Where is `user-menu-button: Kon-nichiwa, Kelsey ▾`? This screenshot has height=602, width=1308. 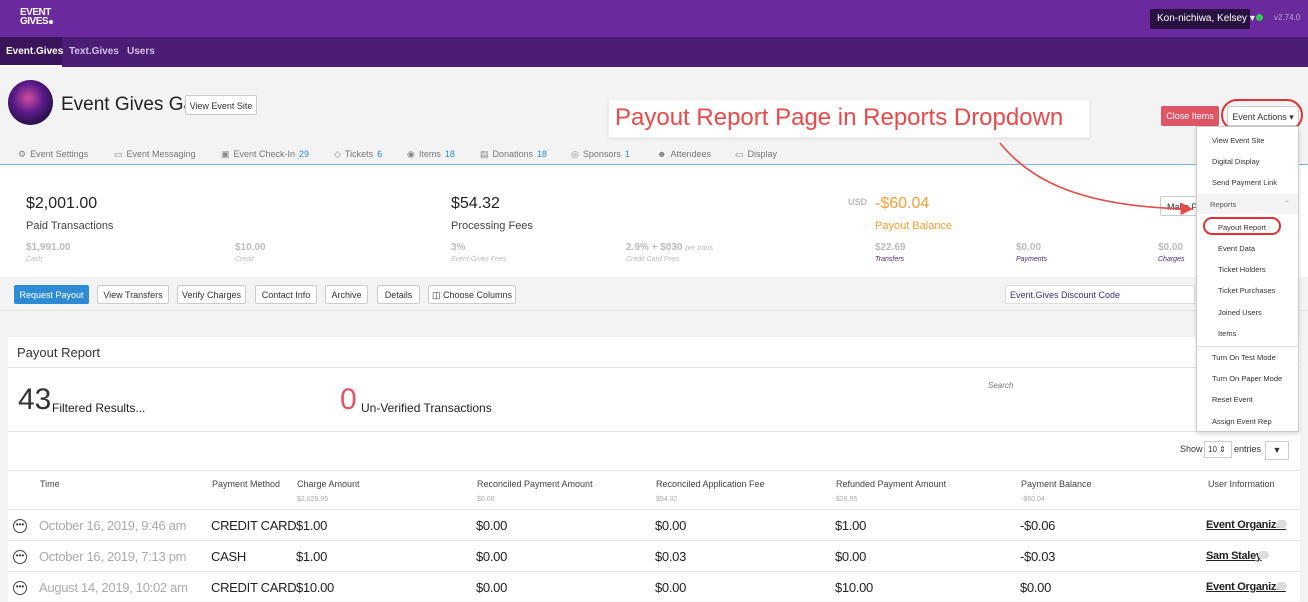
user-menu-button: Kon-nichiwa, Kelsey ▾ is located at coordinates (1202, 19).